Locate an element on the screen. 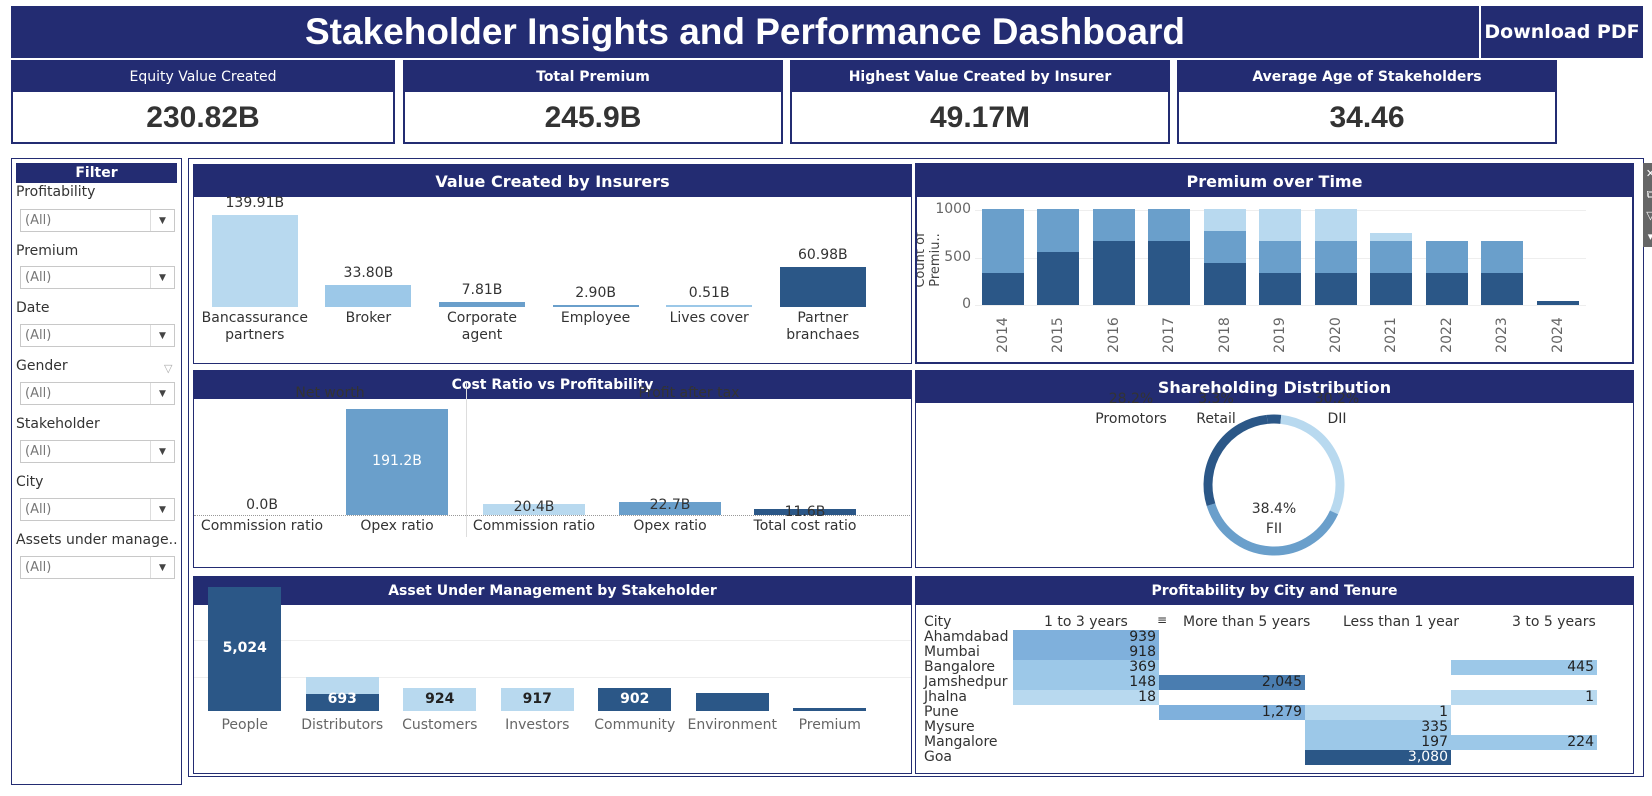  value-cell: 2,045 is located at coordinates (1232, 682).